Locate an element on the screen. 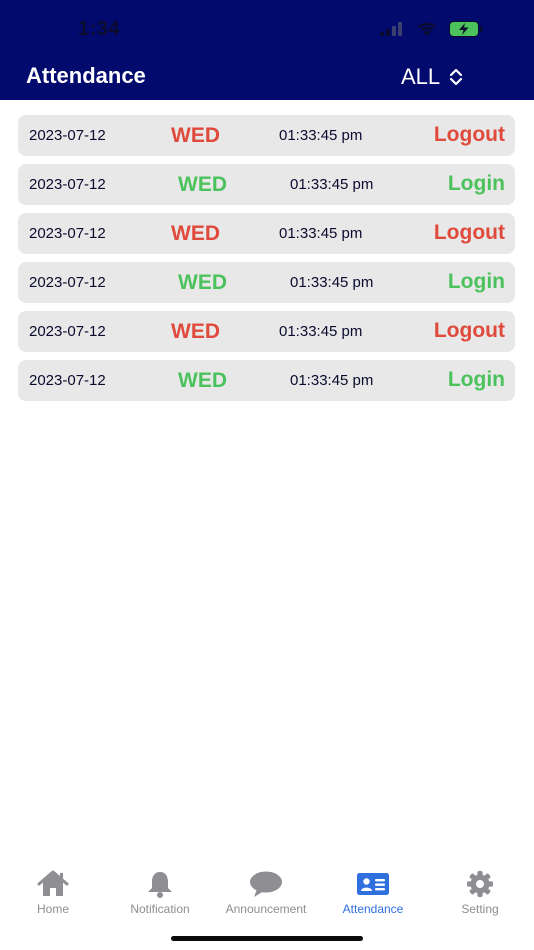 This screenshot has height=950, width=534. tab-notification: Notification is located at coordinates (160, 895).